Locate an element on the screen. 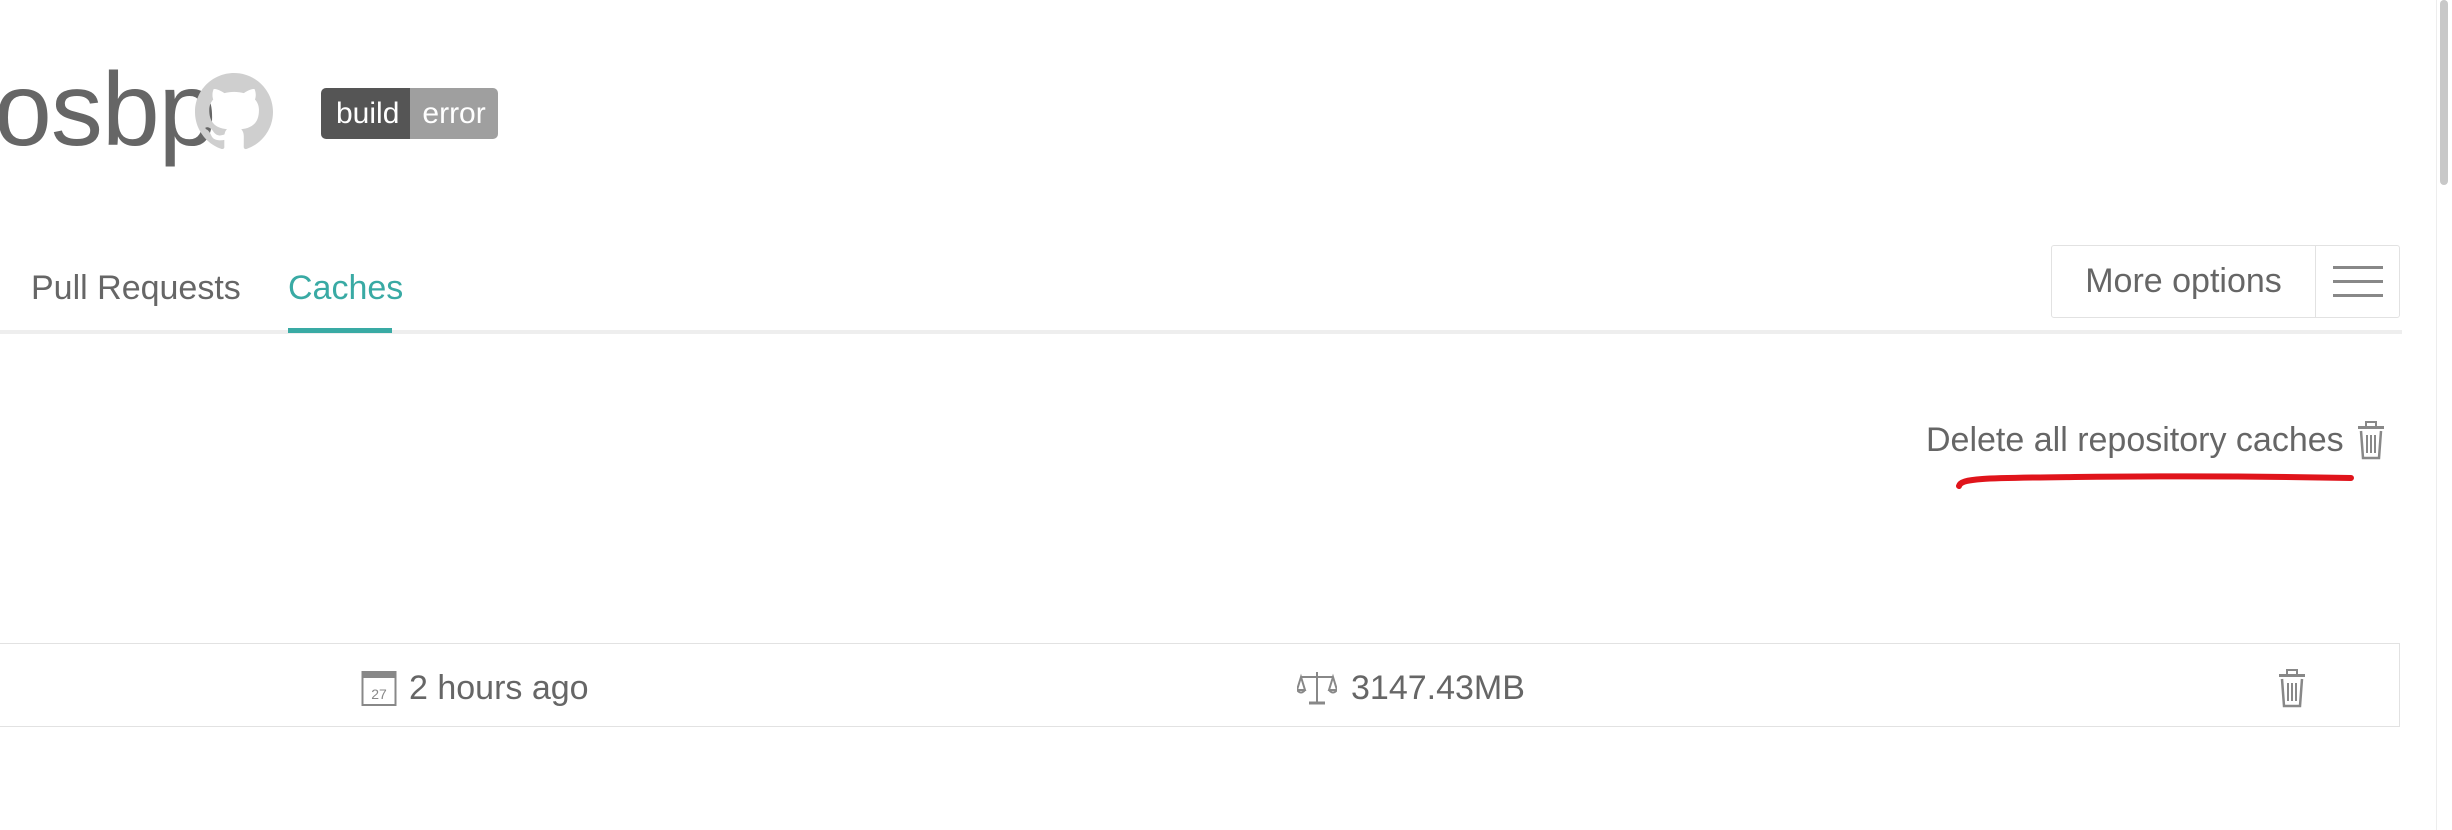 Image resolution: width=2452 pixels, height=830 pixels. calendar-icon: 27 is located at coordinates (379, 688).